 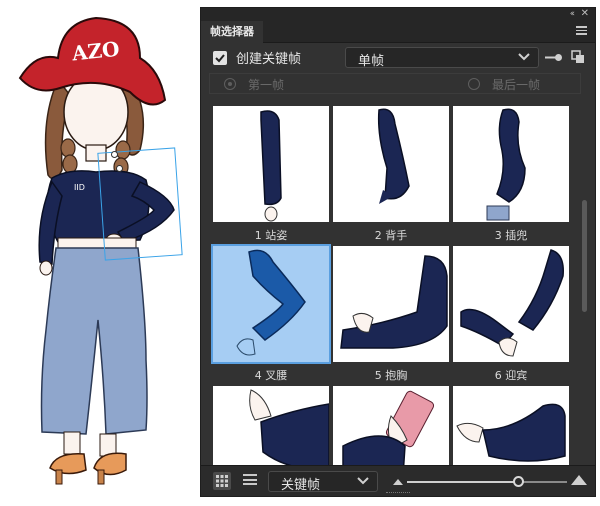 I want to click on frame-caption-3: 3 插兜, so click(x=511, y=235).